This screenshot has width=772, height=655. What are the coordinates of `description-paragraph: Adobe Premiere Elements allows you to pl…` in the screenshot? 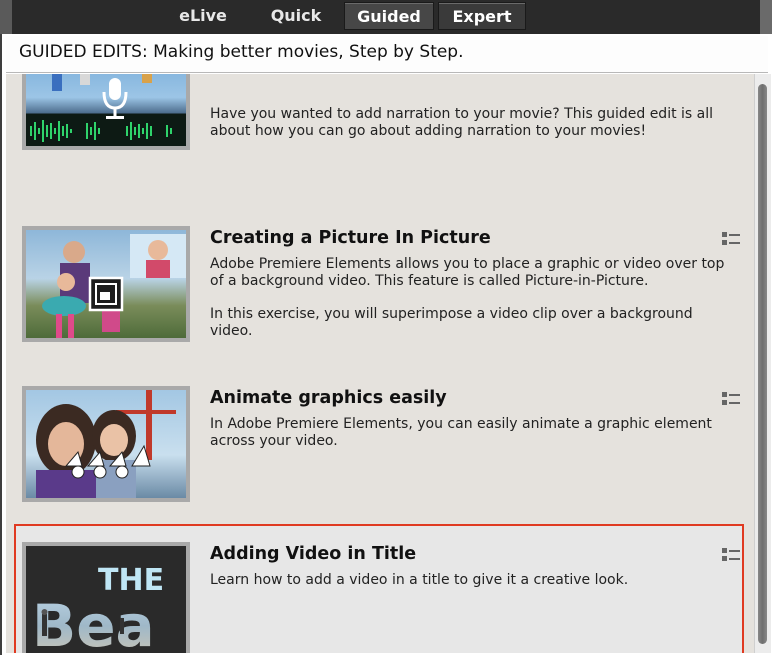 It's located at (467, 272).